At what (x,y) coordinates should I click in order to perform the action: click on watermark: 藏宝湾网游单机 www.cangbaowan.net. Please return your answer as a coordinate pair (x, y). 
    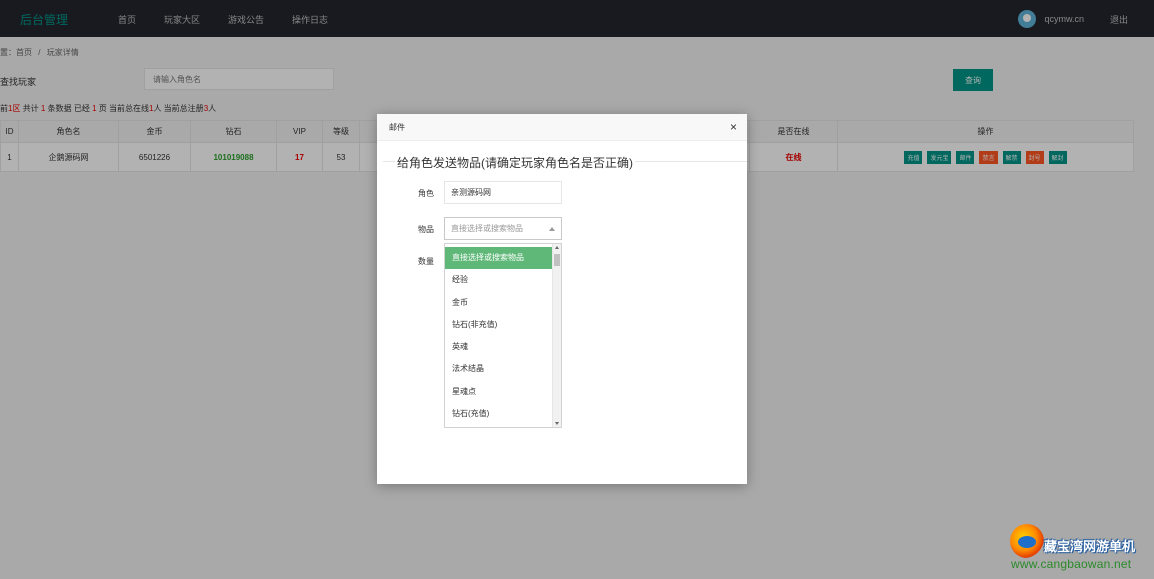
    Looking at the image, I should click on (1081, 549).